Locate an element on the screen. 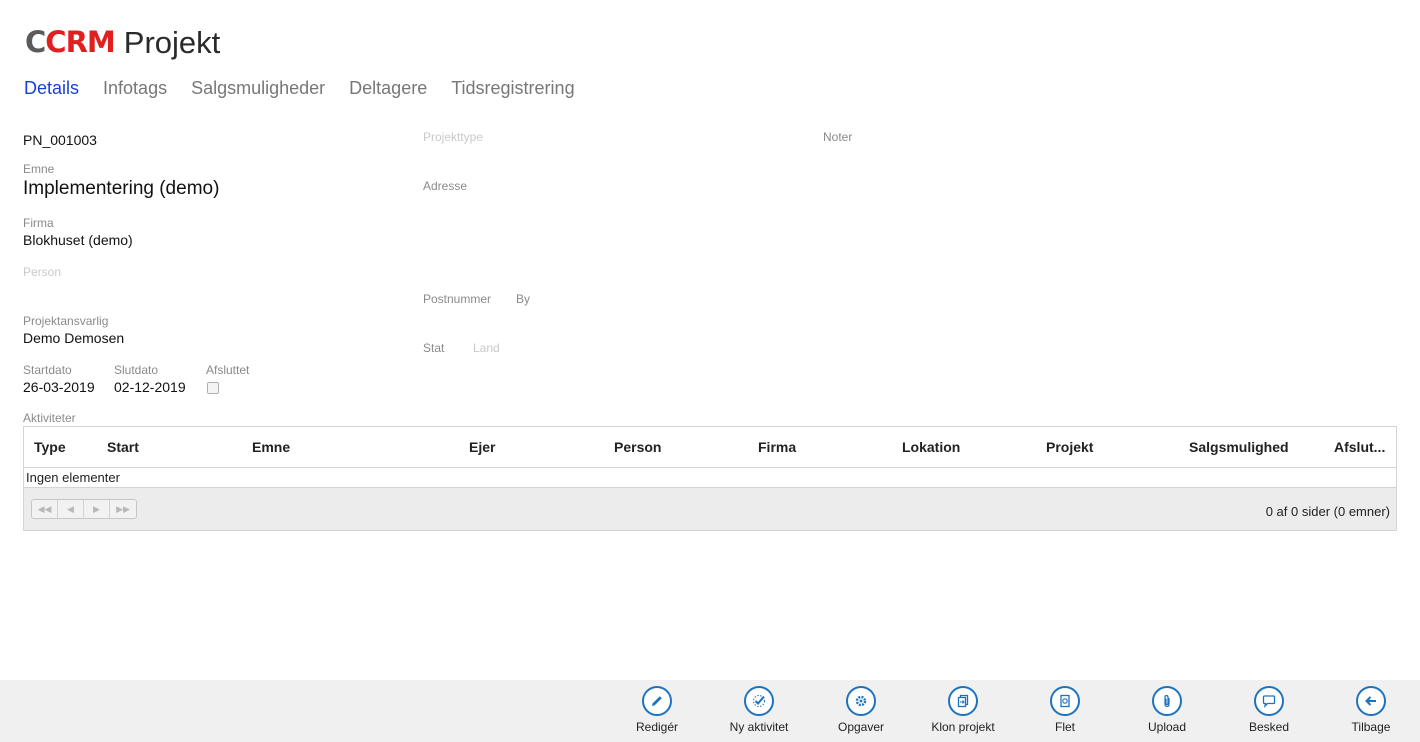  pager-info: 0 af 0 sider (0 emner) is located at coordinates (1327, 511).